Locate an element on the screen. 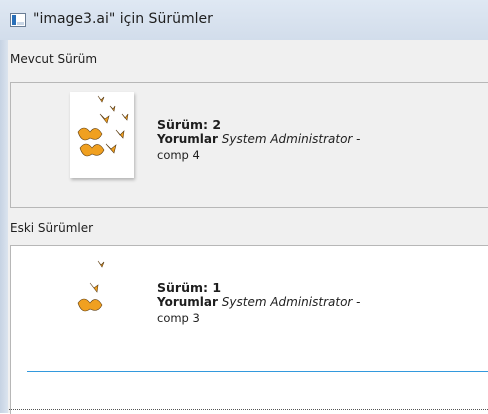 The width and height of the screenshot is (488, 414). older-version-thumbnail is located at coordinates (102, 300).